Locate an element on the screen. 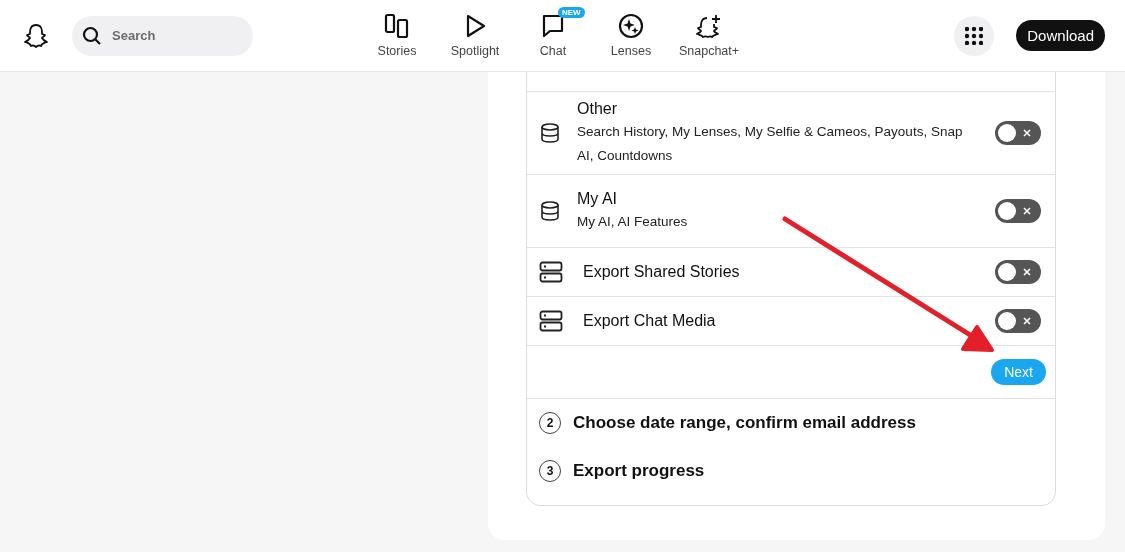 This screenshot has height=552, width=1125. nav-tab: Snapchat+ is located at coordinates (709, 35).